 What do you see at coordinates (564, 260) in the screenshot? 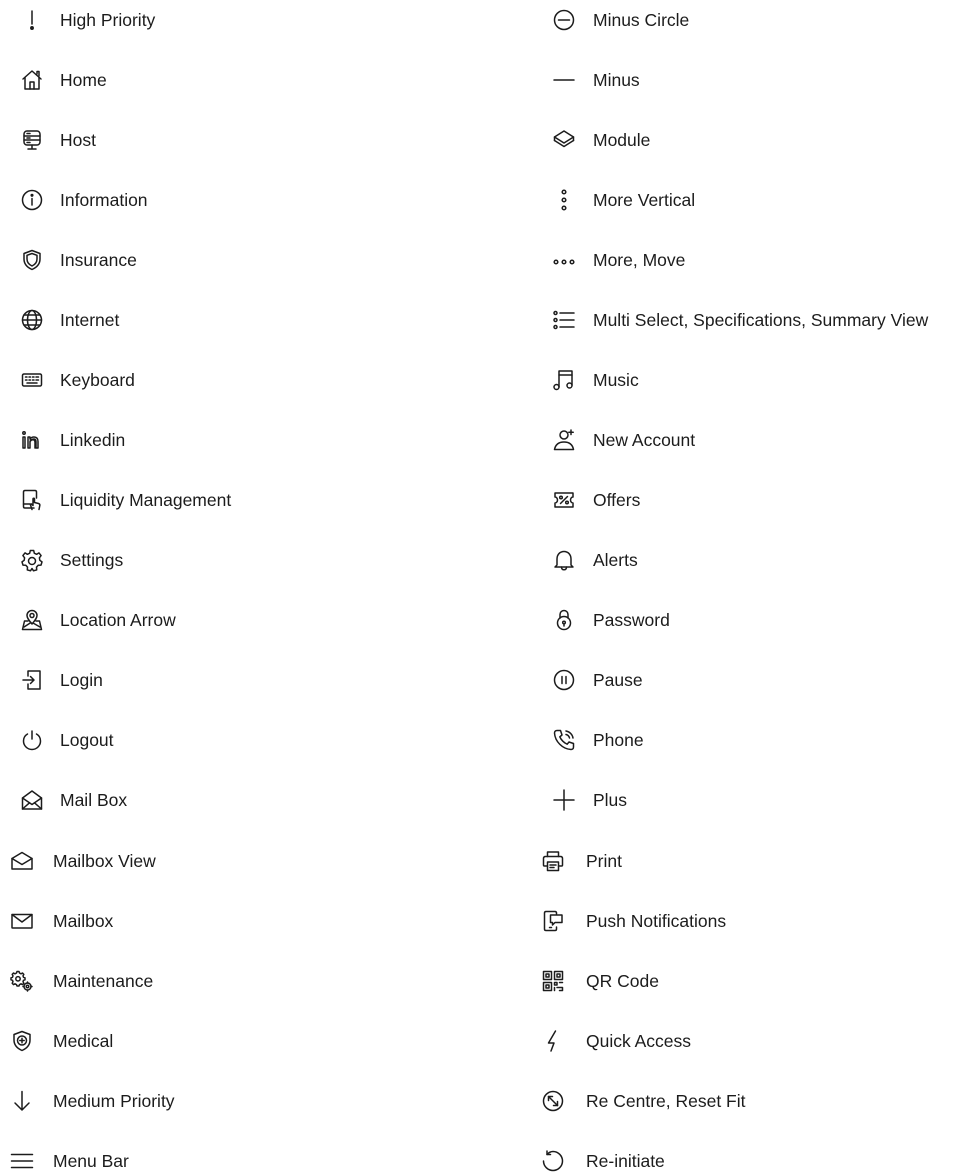
I see `more-move-icon` at bounding box center [564, 260].